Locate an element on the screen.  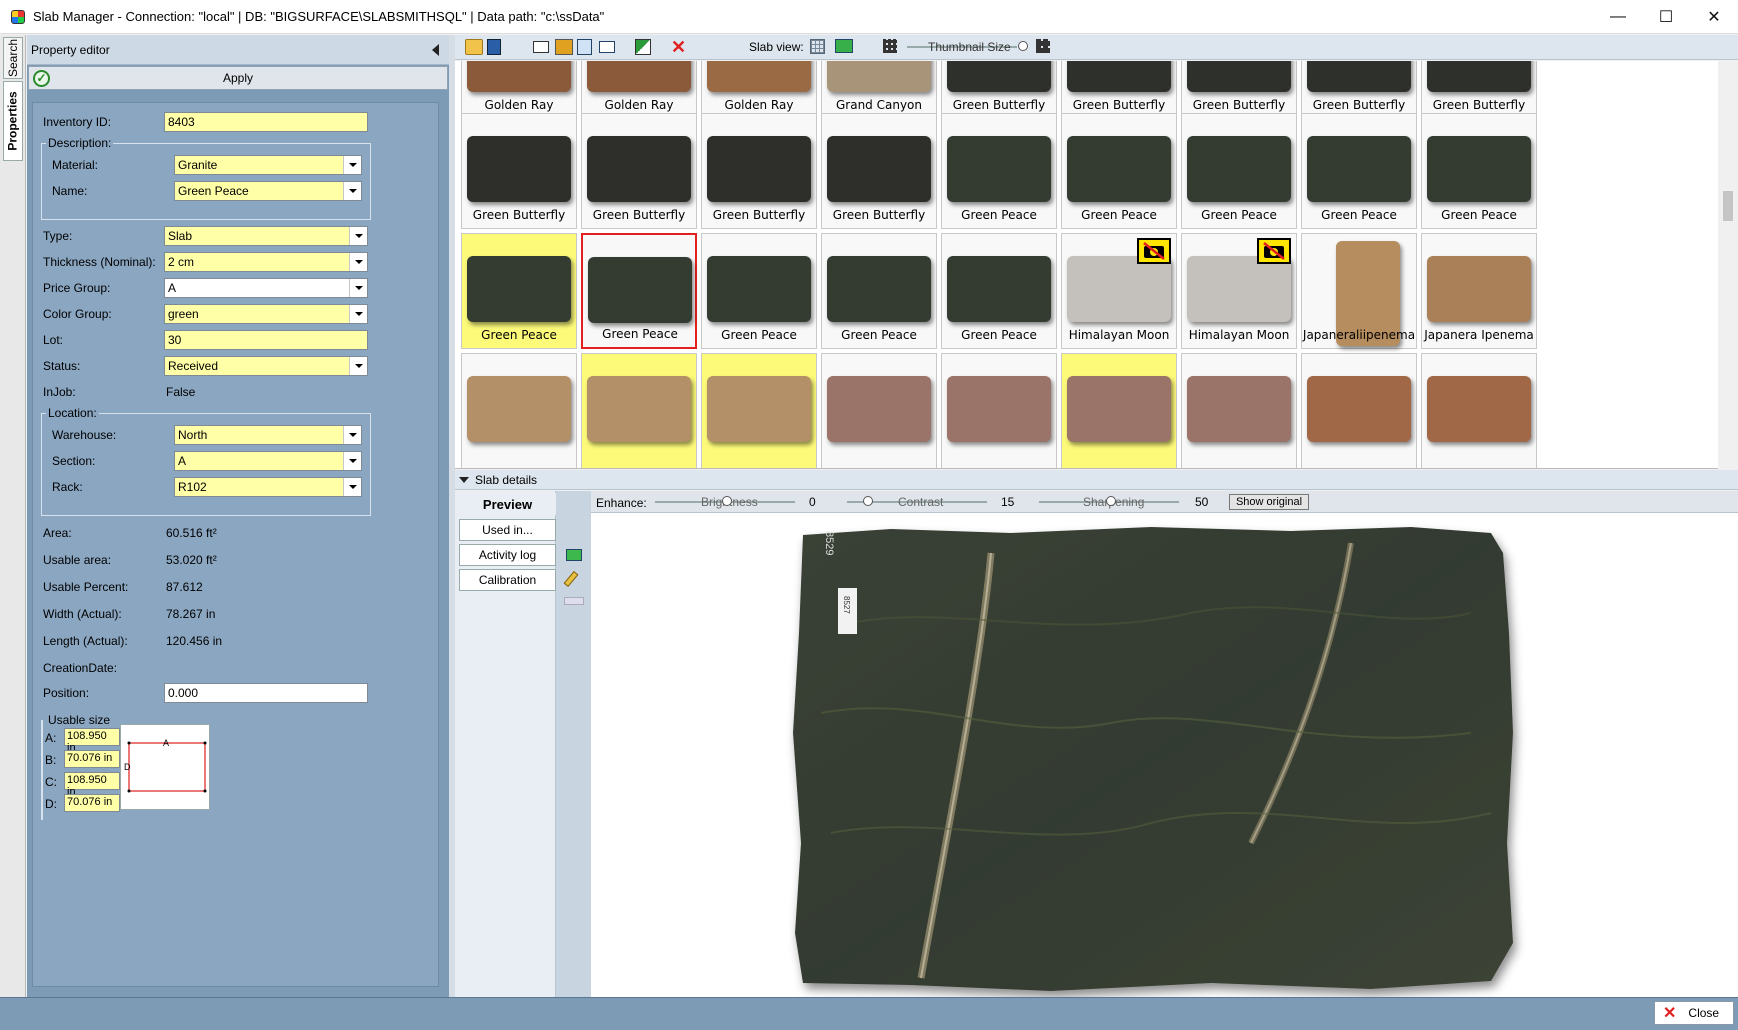
tab-properties: Properties is located at coordinates (13, 121).